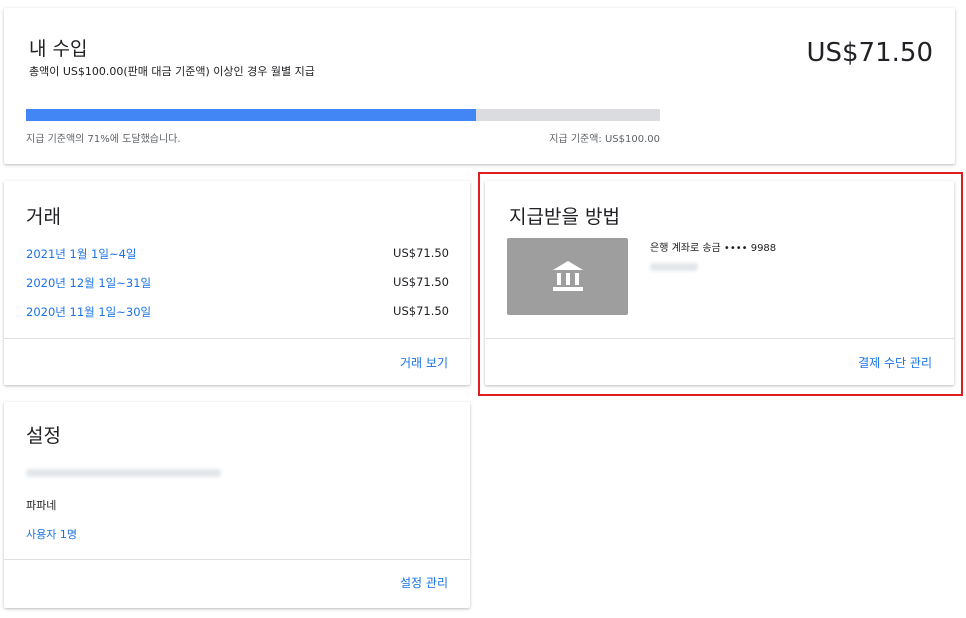 The width and height of the screenshot is (966, 618). What do you see at coordinates (103, 139) in the screenshot?
I see `progress-status-text: 지급 기준액의 71%에 도달했습니다.` at bounding box center [103, 139].